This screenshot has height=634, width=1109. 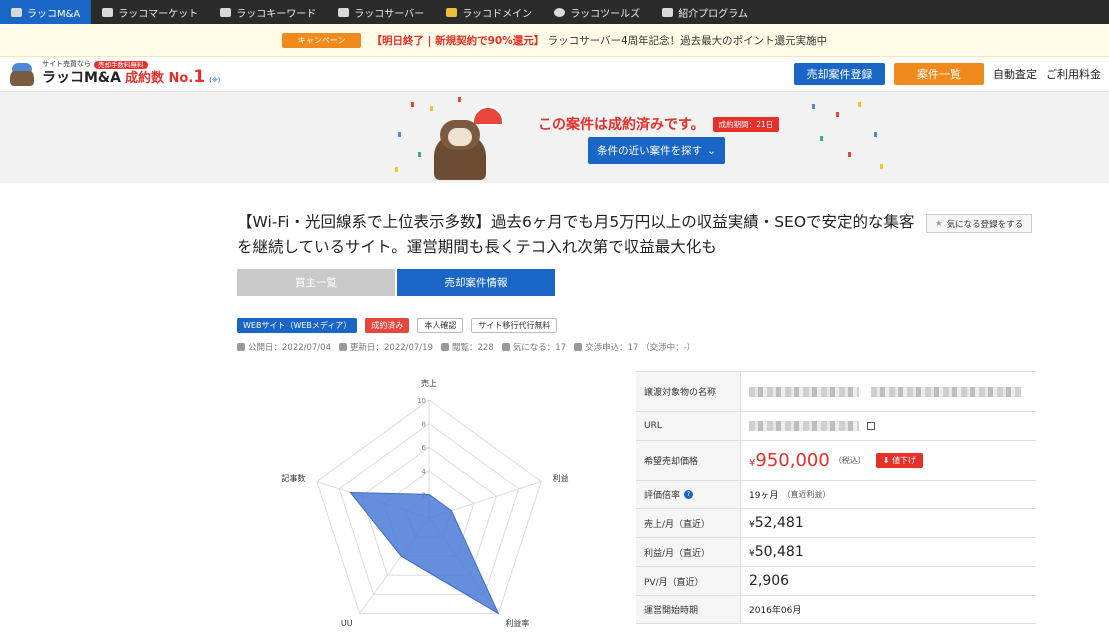 I want to click on service-nav-label: ラッコマーケット, so click(x=158, y=14).